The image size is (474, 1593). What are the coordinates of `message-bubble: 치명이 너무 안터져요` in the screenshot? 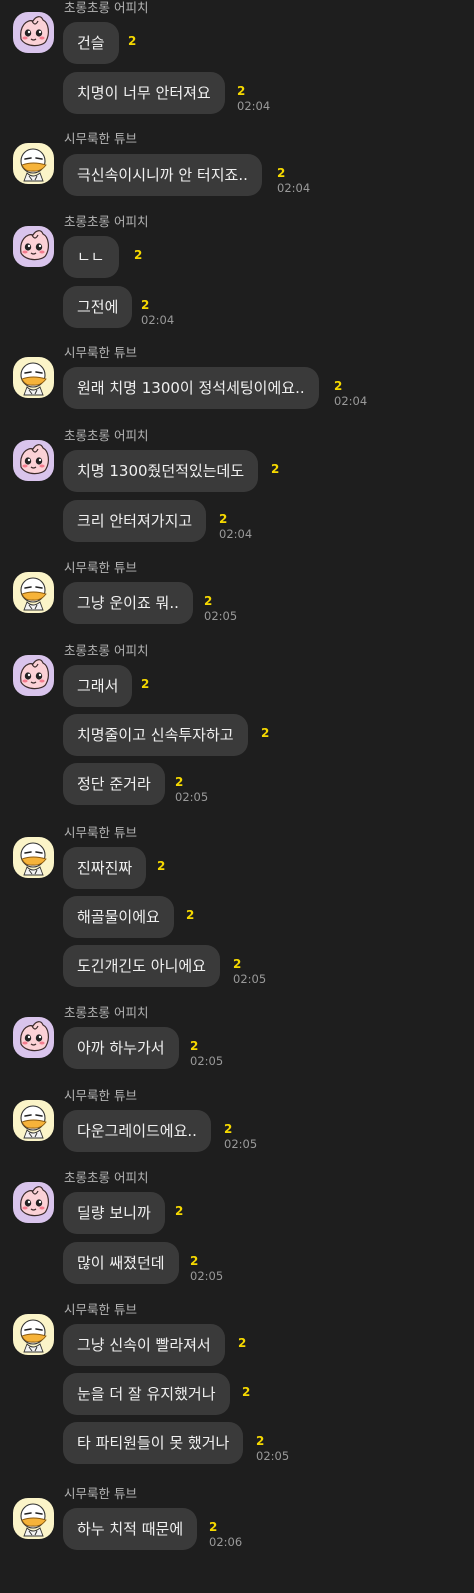 It's located at (144, 93).